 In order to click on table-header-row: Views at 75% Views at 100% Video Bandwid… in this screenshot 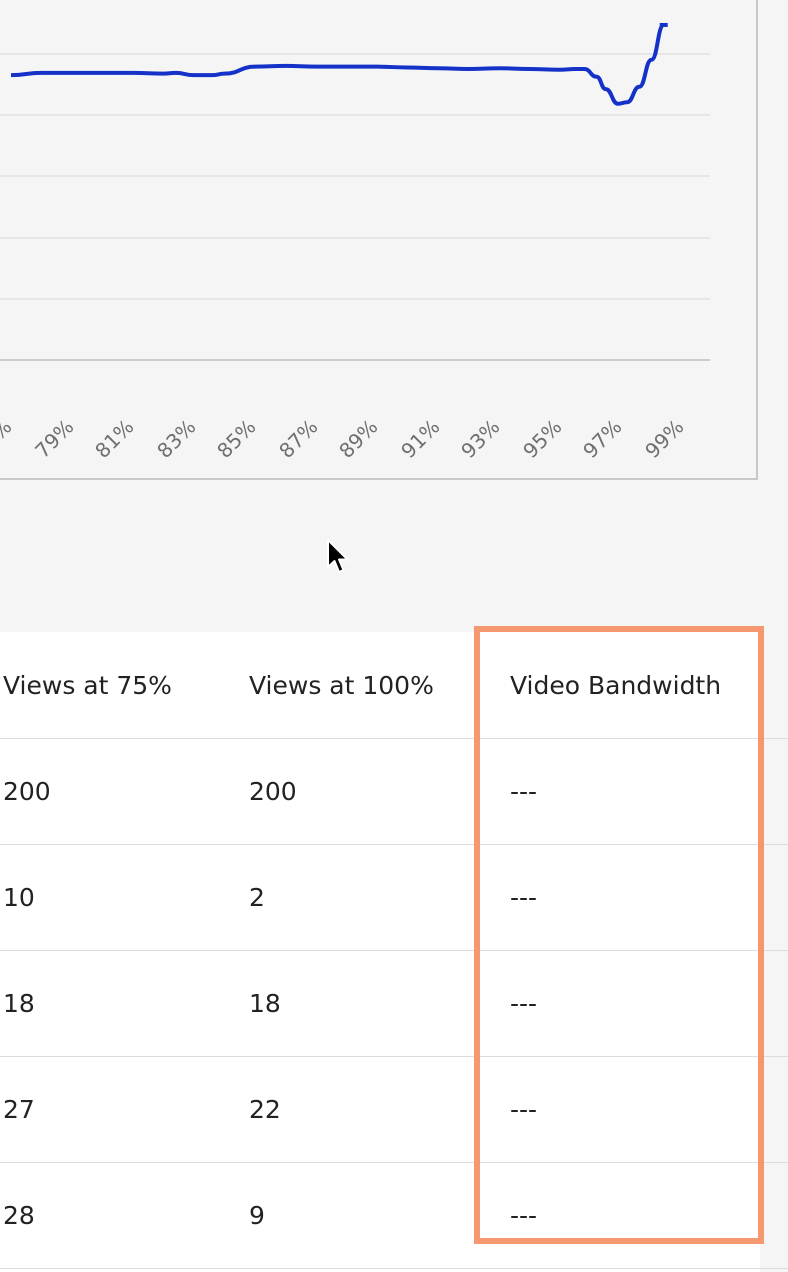, I will do `click(394, 685)`.